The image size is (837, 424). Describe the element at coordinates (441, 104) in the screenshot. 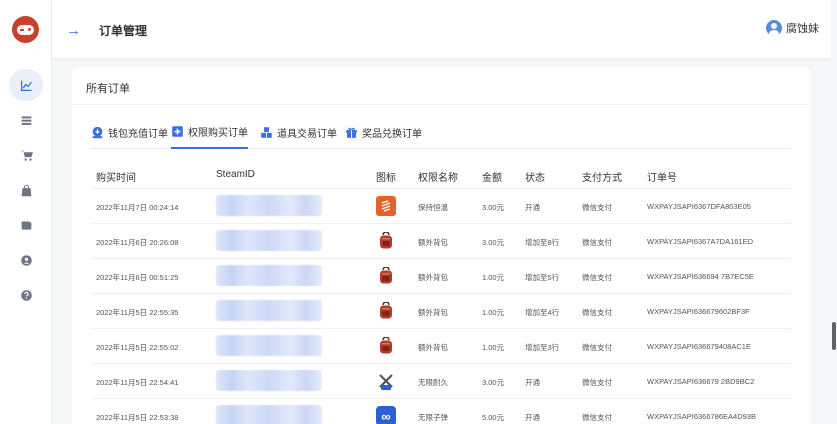

I see `card-divider` at that location.